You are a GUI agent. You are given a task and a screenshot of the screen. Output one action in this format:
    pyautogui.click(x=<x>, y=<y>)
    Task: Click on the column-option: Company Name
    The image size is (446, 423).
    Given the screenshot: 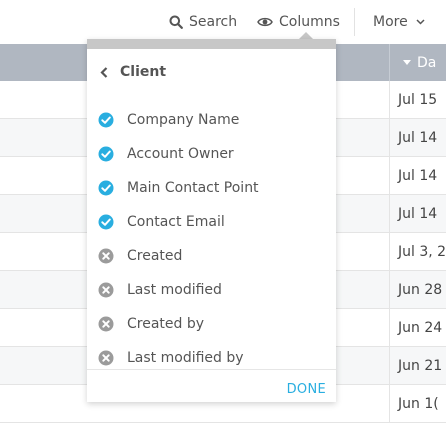 What is the action you would take?
    pyautogui.click(x=211, y=120)
    